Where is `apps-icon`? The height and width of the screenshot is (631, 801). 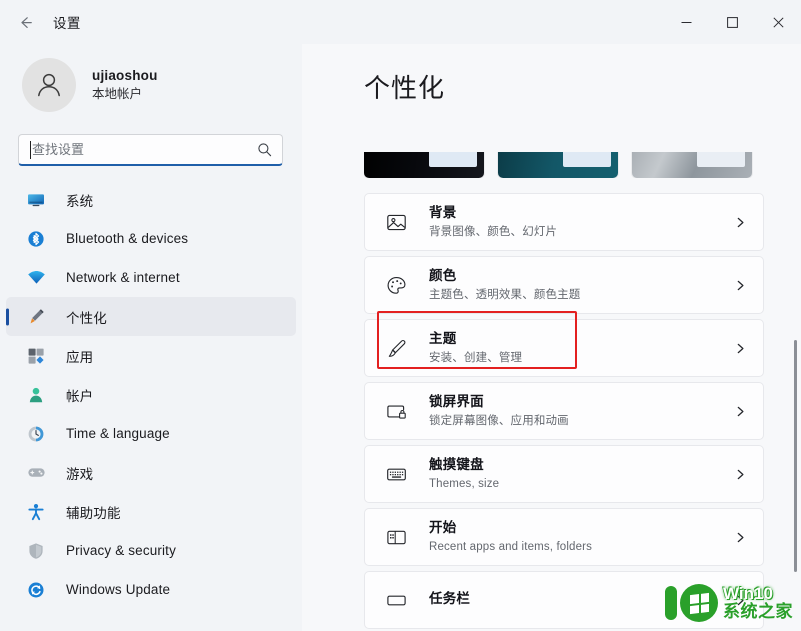
apps-icon is located at coordinates (36, 356).